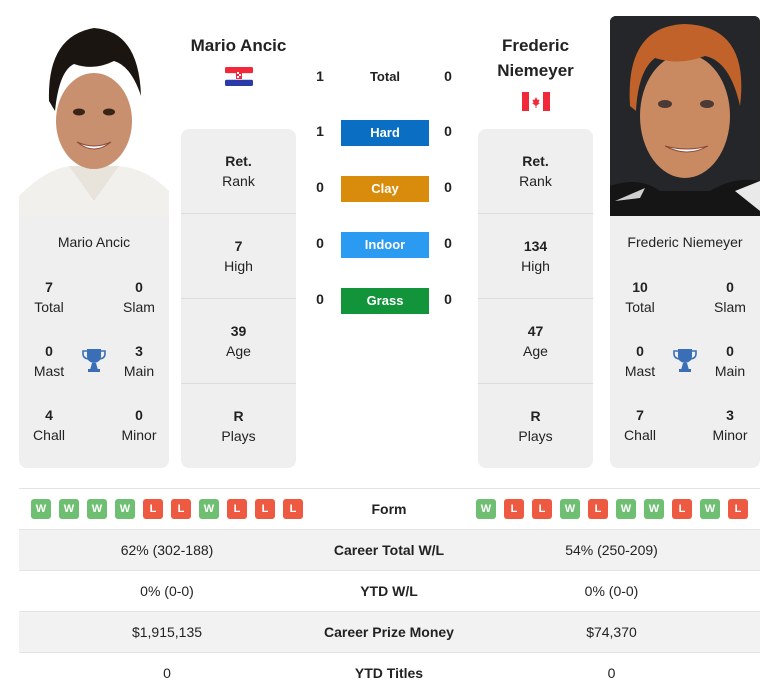 This screenshot has width=779, height=699. What do you see at coordinates (389, 673) in the screenshot?
I see `ytd-titles-label: YTD Titles` at bounding box center [389, 673].